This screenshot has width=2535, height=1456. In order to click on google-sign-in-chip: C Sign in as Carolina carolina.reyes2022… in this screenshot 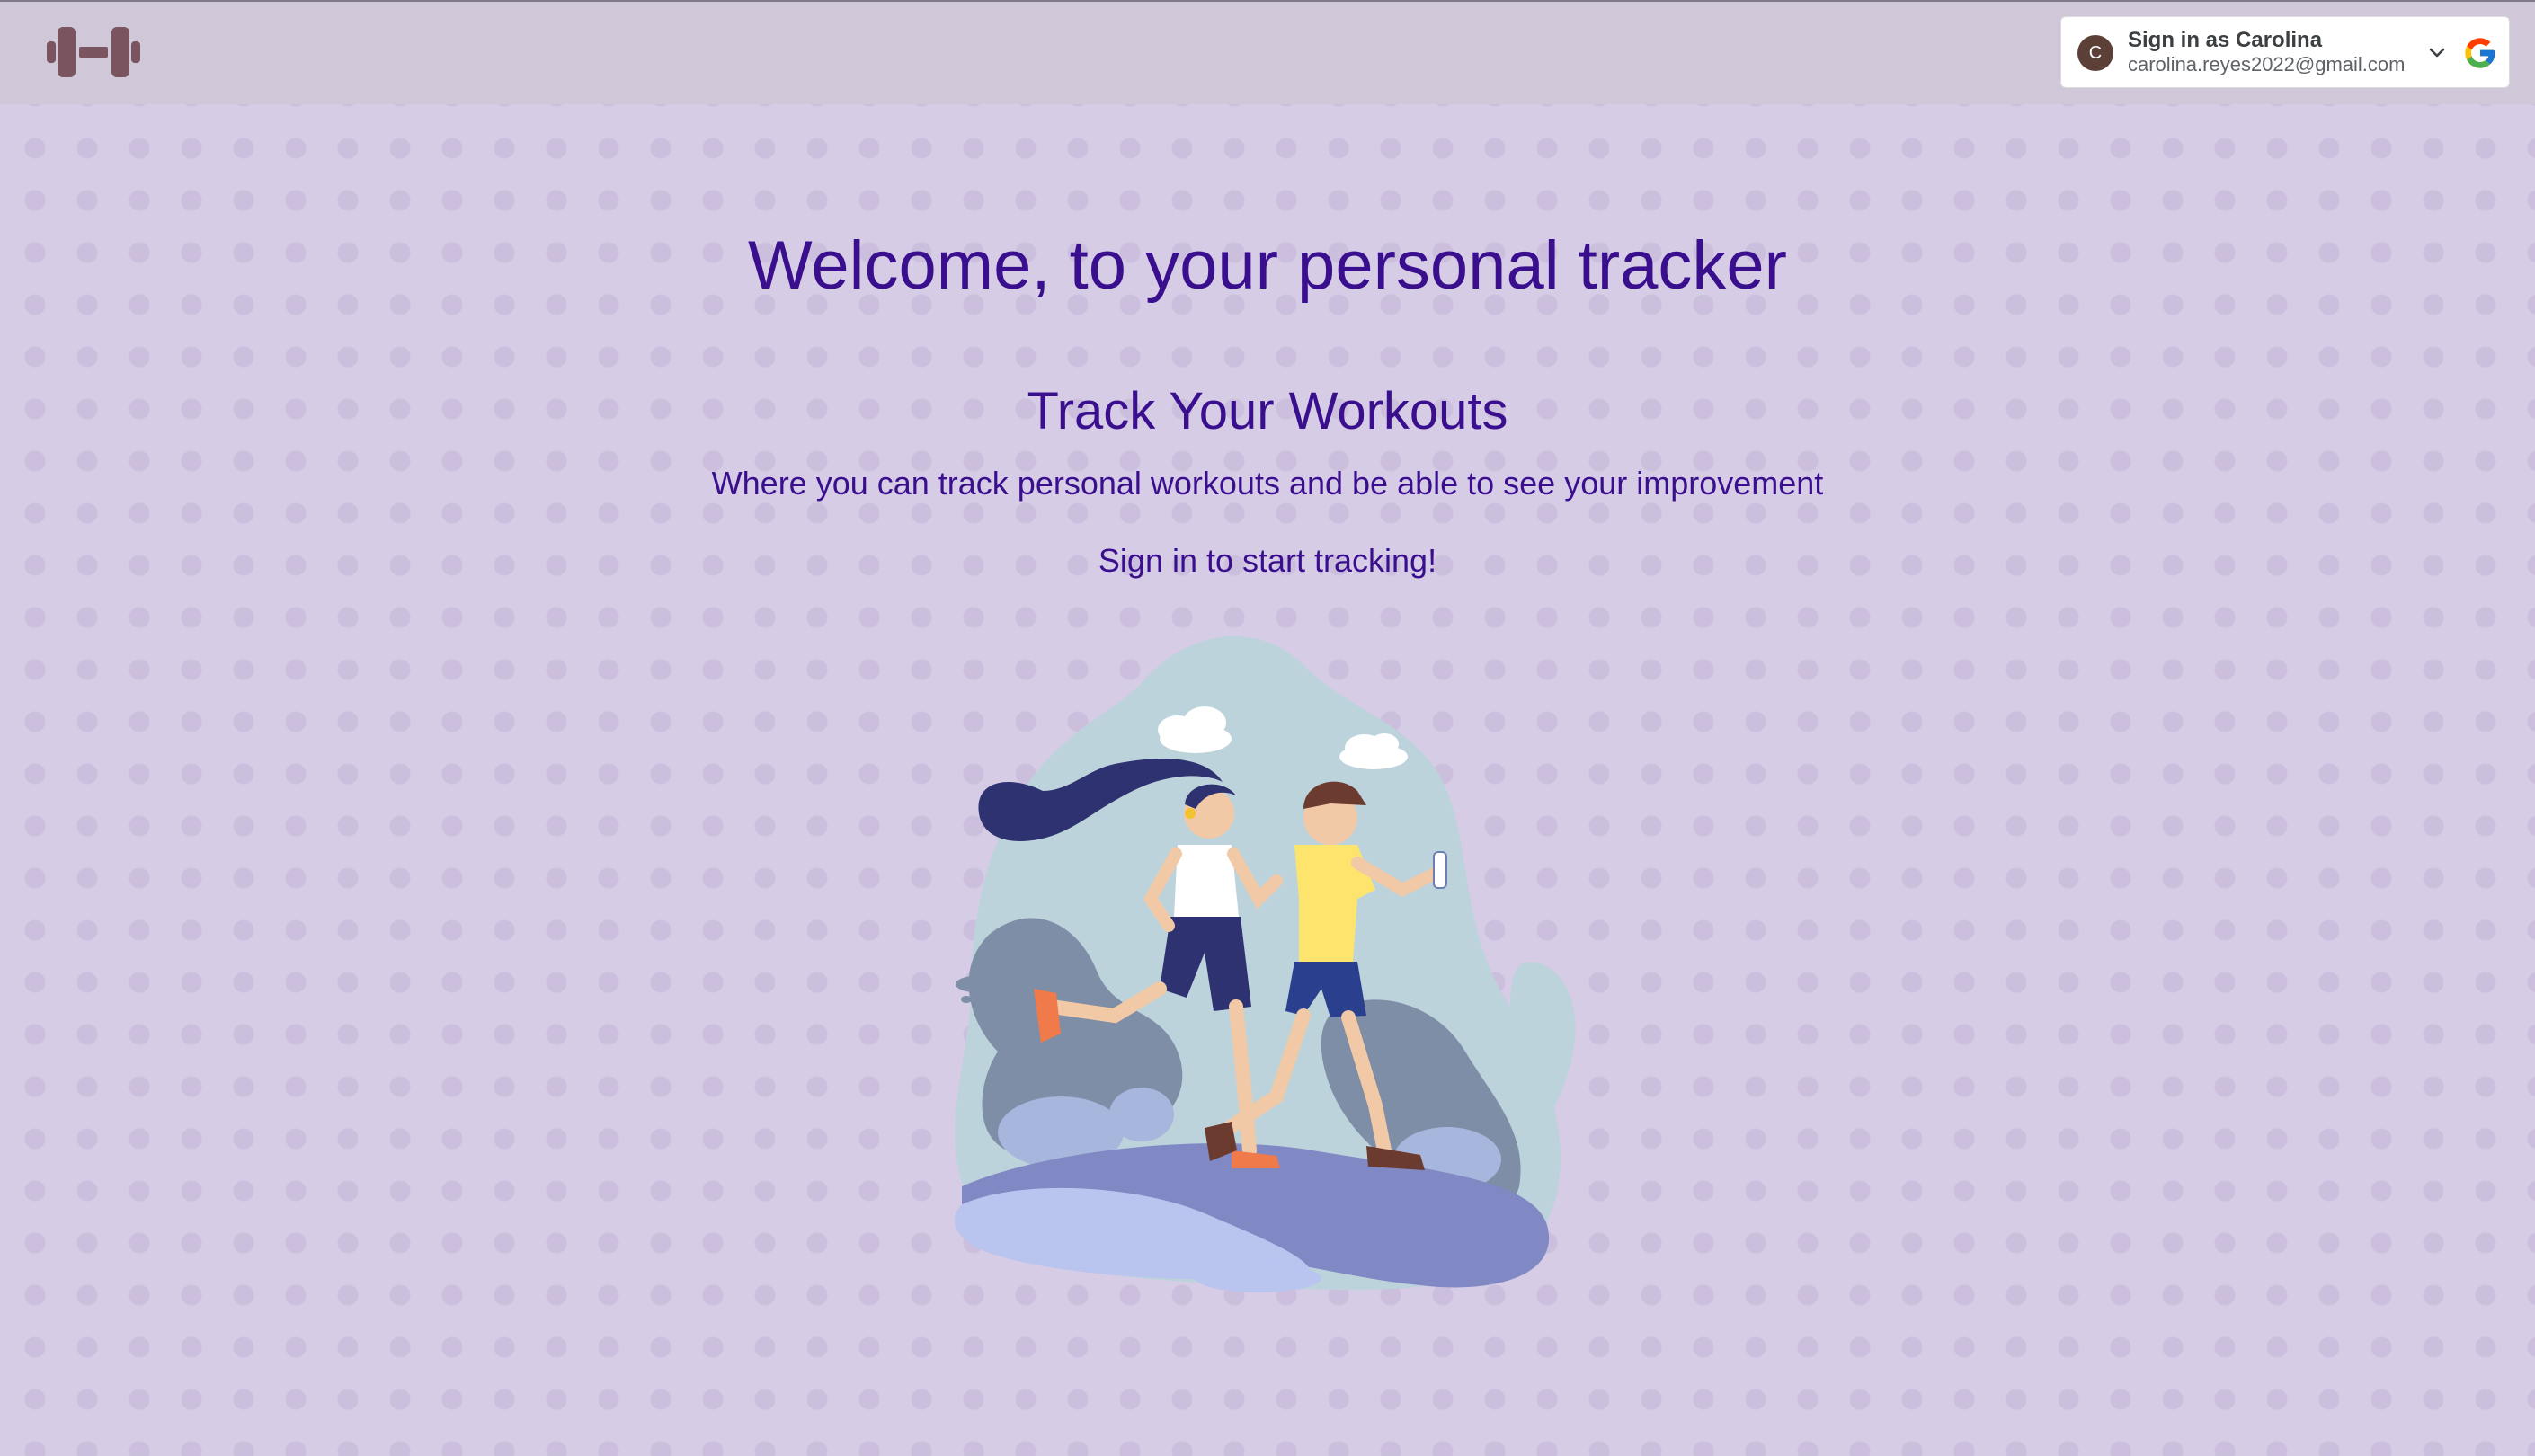, I will do `click(2285, 52)`.